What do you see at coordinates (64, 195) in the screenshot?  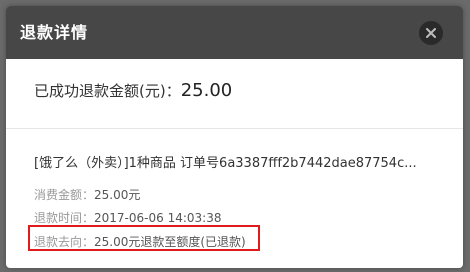 I see `consume-amount-label: 消费金额：` at bounding box center [64, 195].